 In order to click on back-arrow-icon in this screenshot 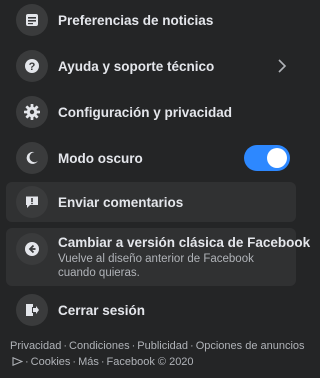, I will do `click(32, 249)`.